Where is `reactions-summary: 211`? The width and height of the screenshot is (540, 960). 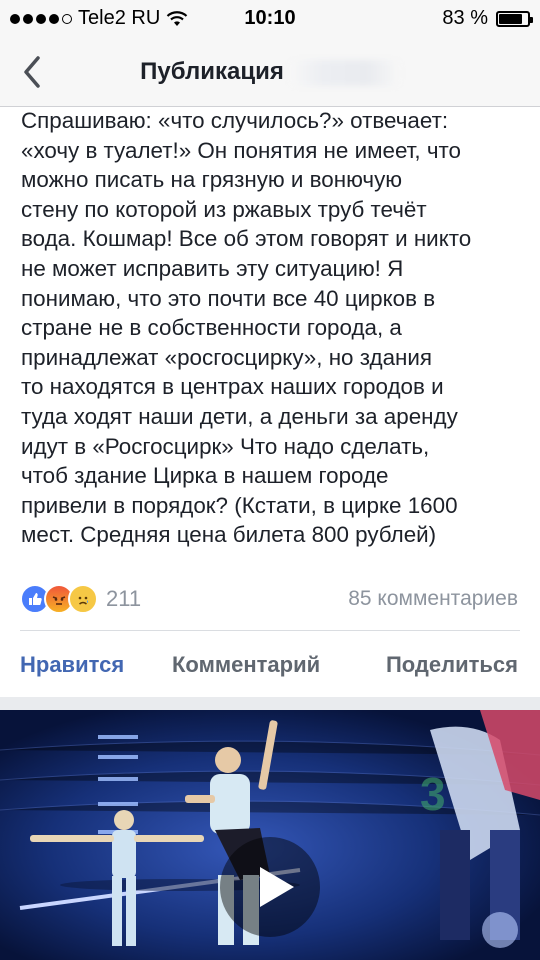
reactions-summary: 211 is located at coordinates (80, 599).